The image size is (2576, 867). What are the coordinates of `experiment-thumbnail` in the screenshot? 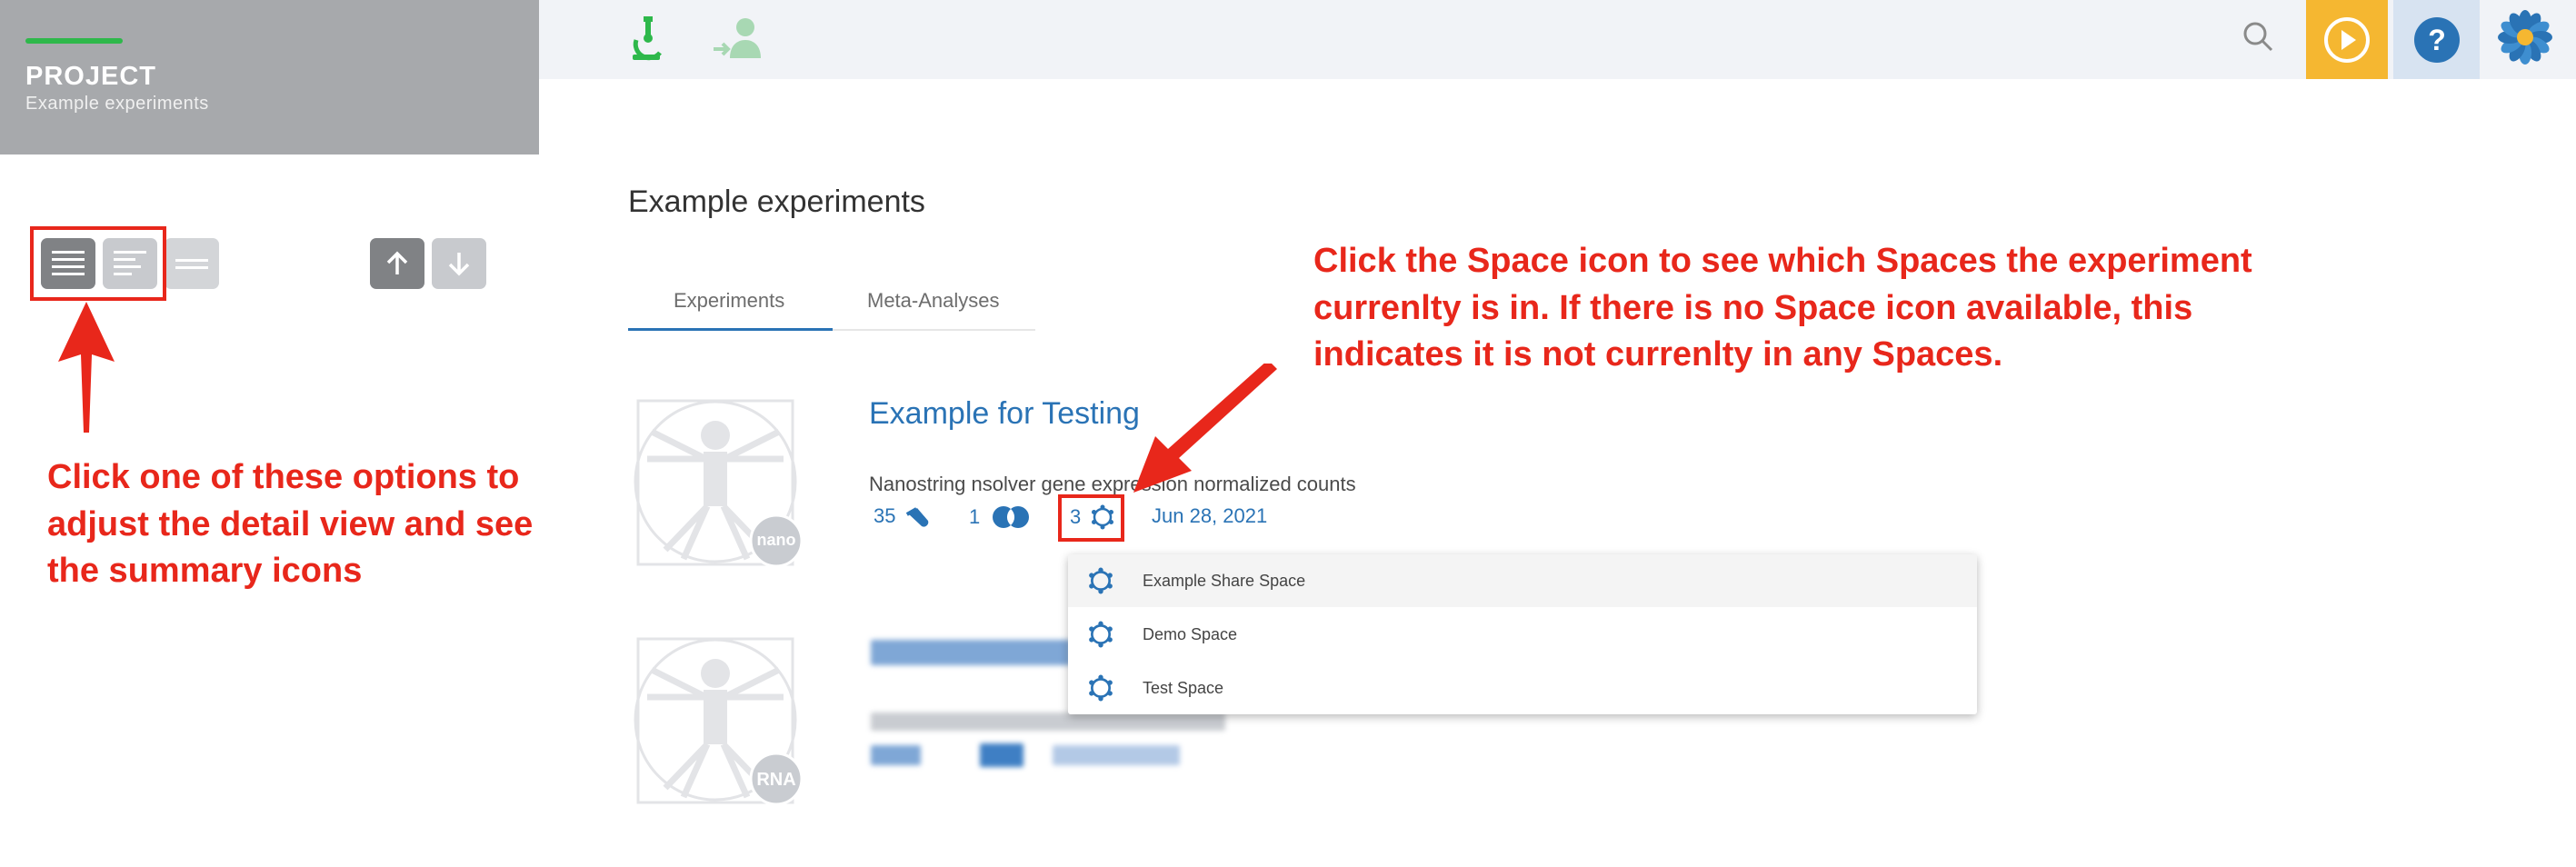 It's located at (720, 486).